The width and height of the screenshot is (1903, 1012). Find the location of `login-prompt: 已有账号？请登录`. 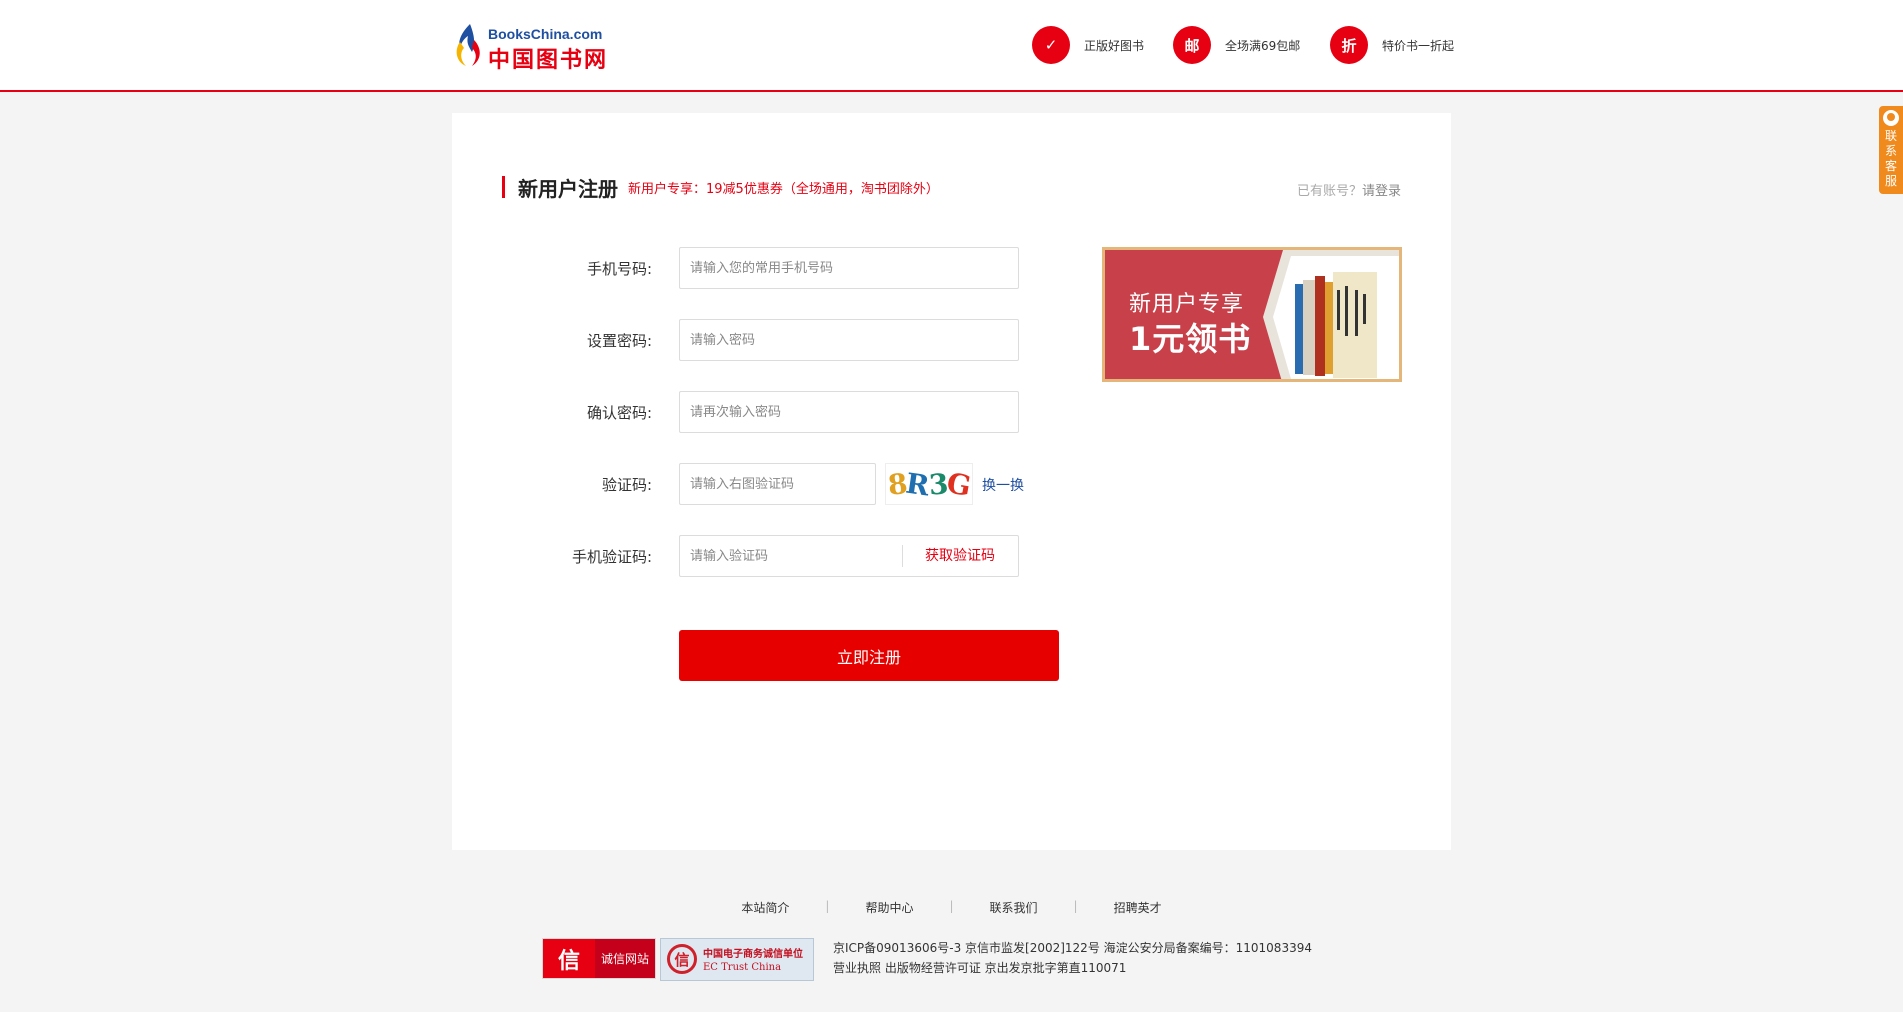

login-prompt: 已有账号？请登录 is located at coordinates (1349, 189).